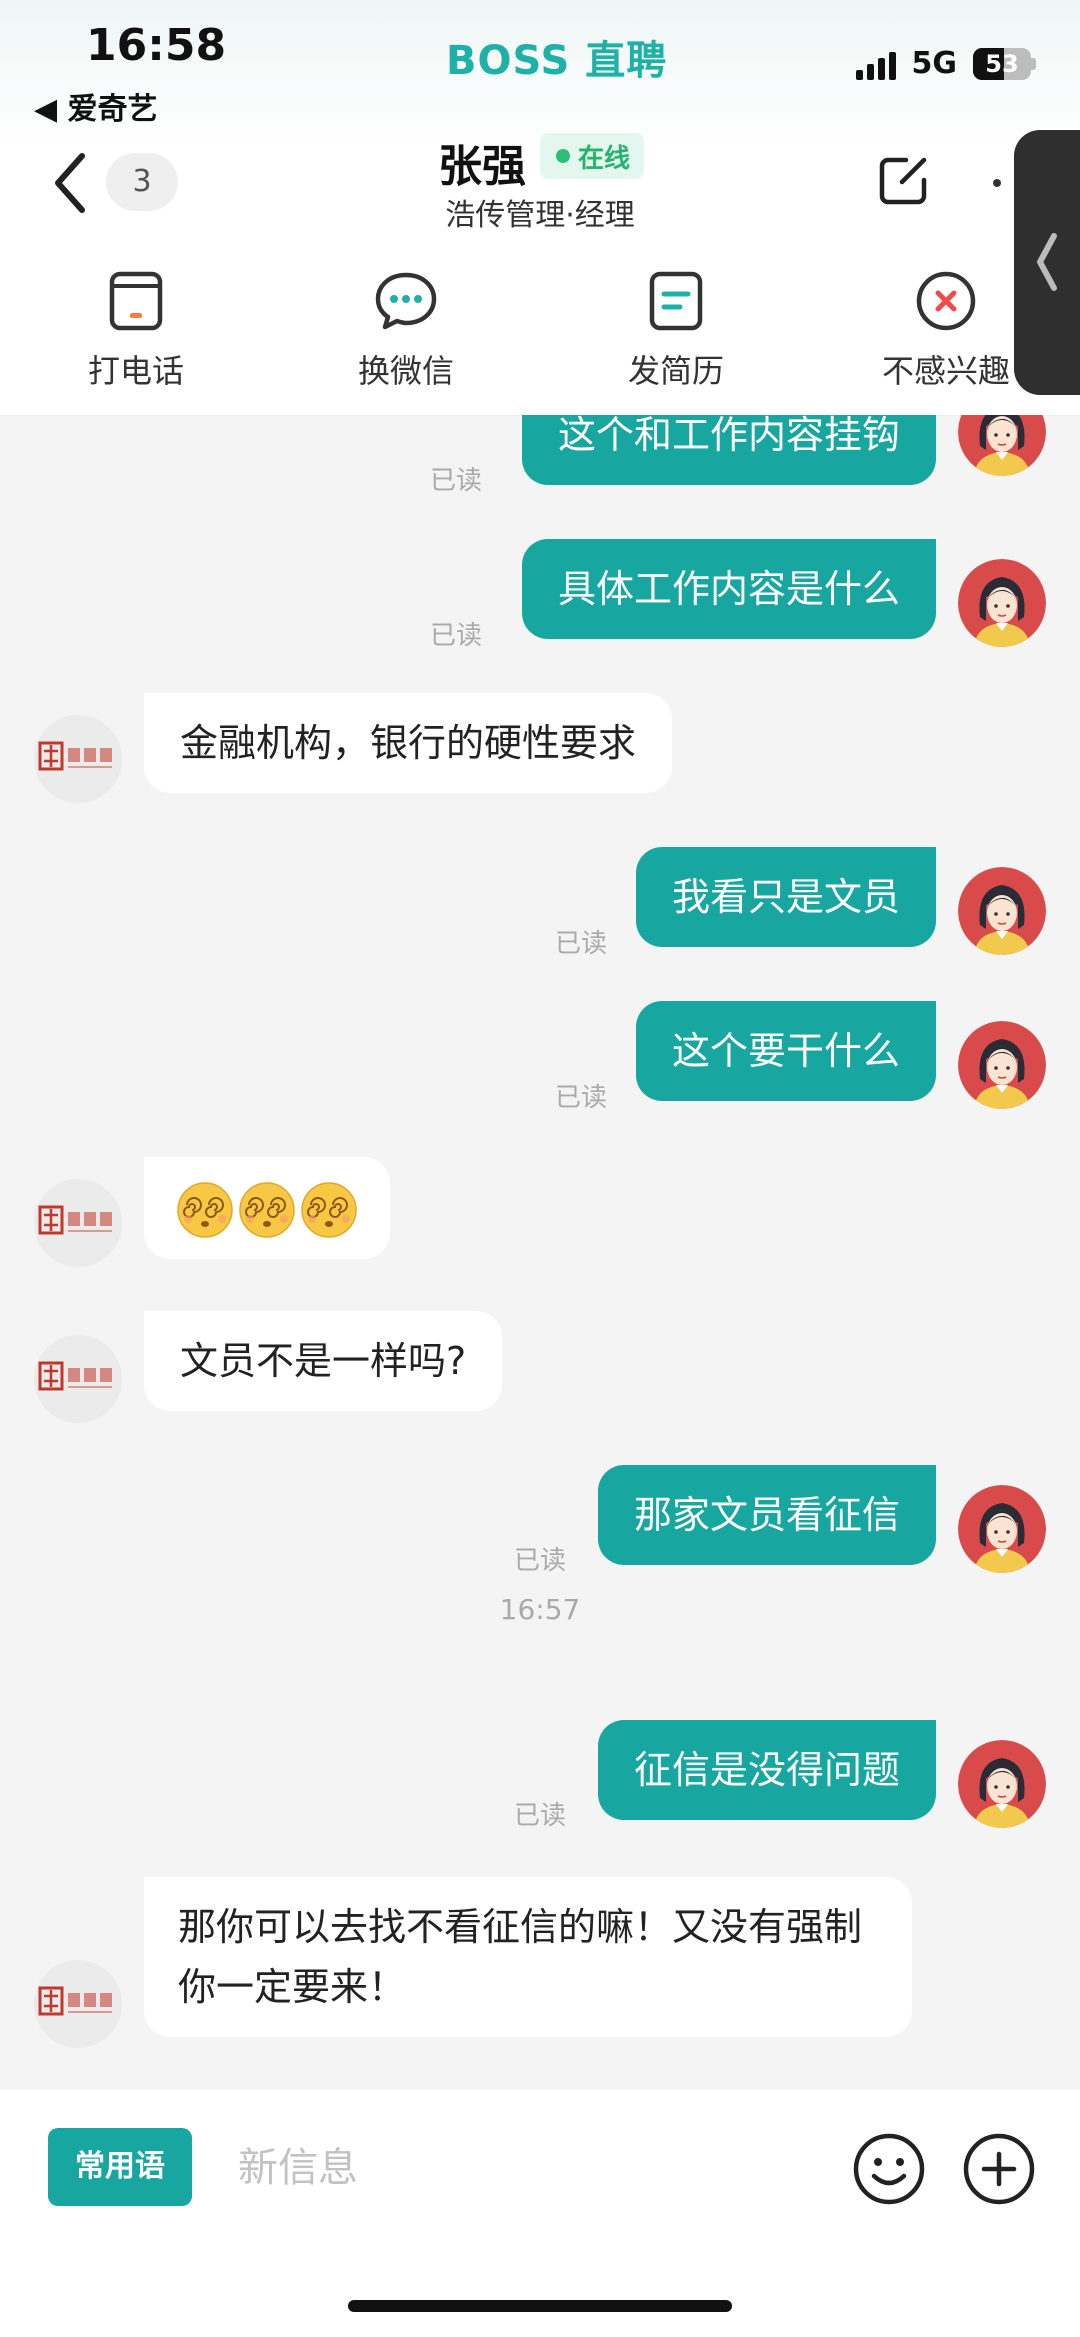 This screenshot has width=1080, height=2337. Describe the element at coordinates (405, 371) in the screenshot. I see `wechat-action-label: 换微信` at that location.